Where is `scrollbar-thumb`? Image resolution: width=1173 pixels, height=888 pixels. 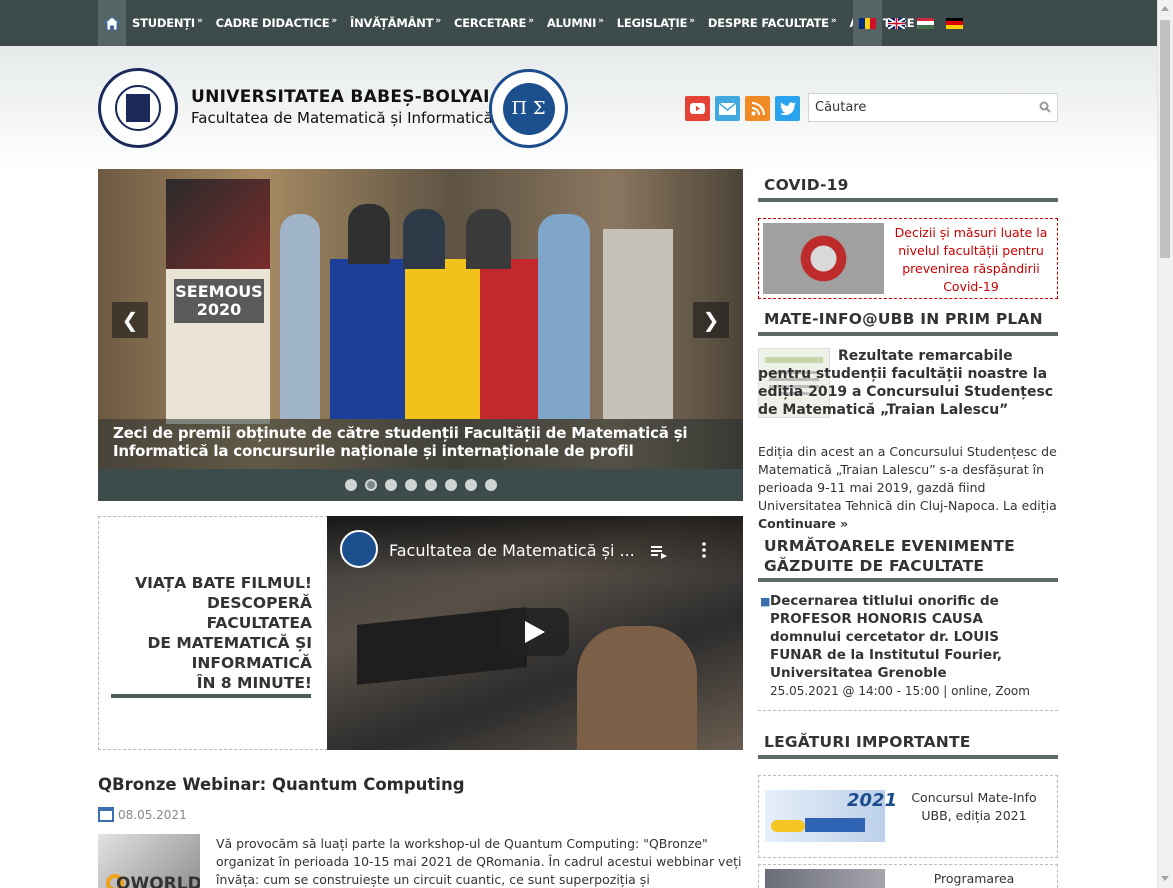
scrollbar-thumb is located at coordinates (1165, 139).